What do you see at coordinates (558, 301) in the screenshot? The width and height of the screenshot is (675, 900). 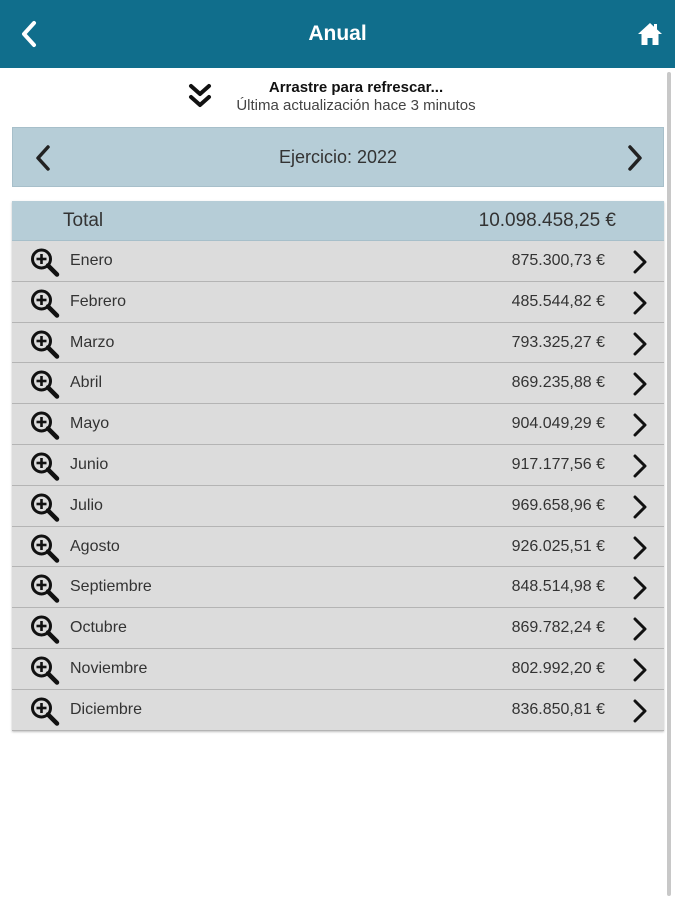 I see `month-amount: 485.544,82 €` at bounding box center [558, 301].